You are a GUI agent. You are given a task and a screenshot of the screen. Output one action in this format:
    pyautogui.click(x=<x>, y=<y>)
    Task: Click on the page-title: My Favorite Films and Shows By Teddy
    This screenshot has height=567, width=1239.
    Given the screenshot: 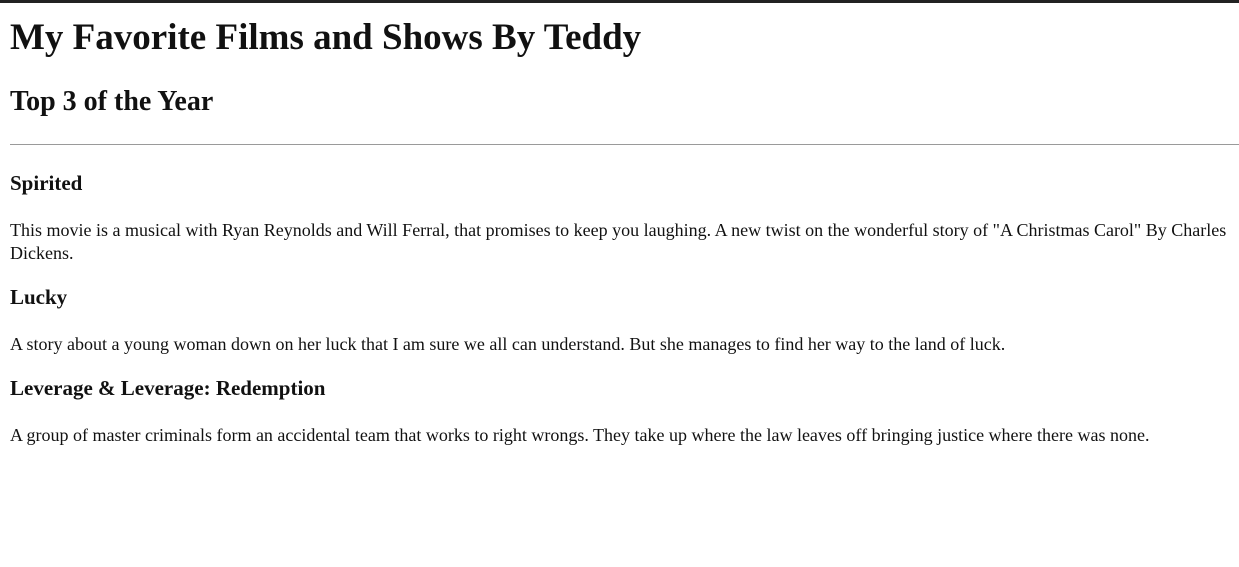 What is the action you would take?
    pyautogui.click(x=326, y=37)
    